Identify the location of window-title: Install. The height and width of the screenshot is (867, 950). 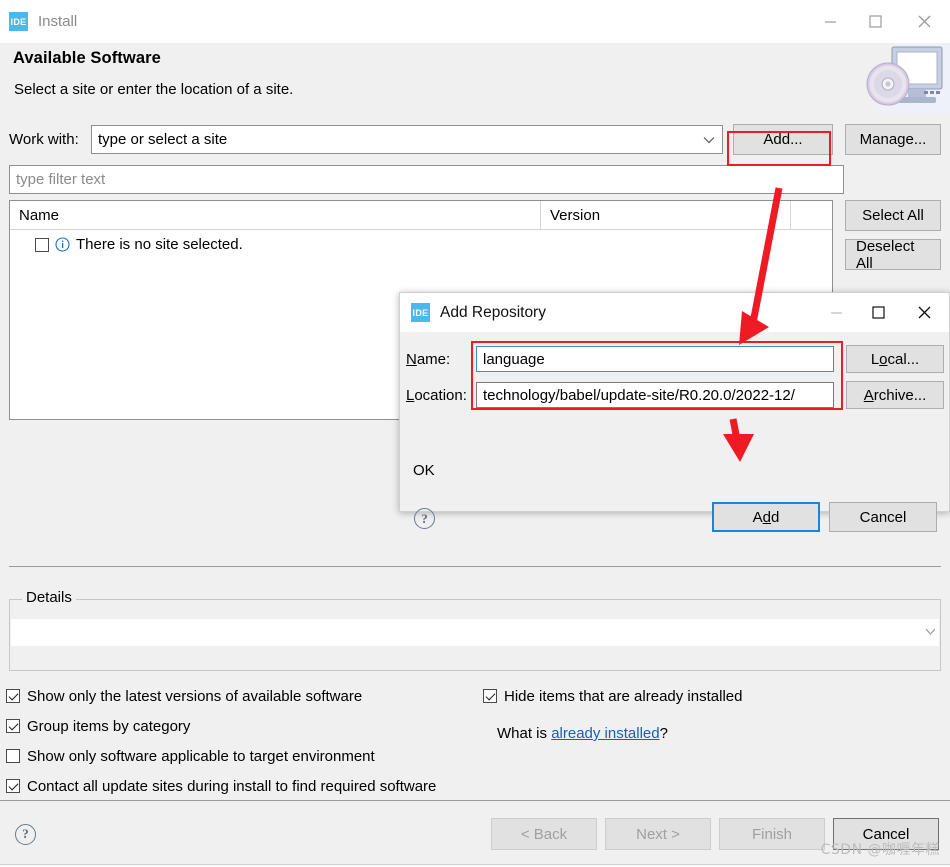
(58, 21).